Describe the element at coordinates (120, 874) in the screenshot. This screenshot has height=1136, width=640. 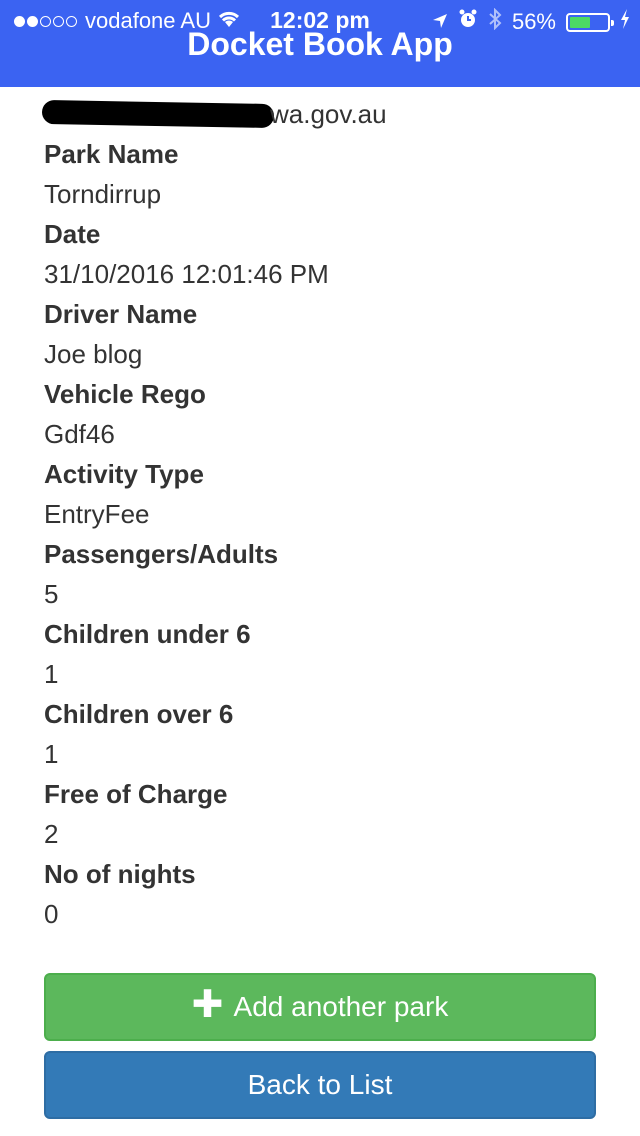
I see `field-label: No of nights` at that location.